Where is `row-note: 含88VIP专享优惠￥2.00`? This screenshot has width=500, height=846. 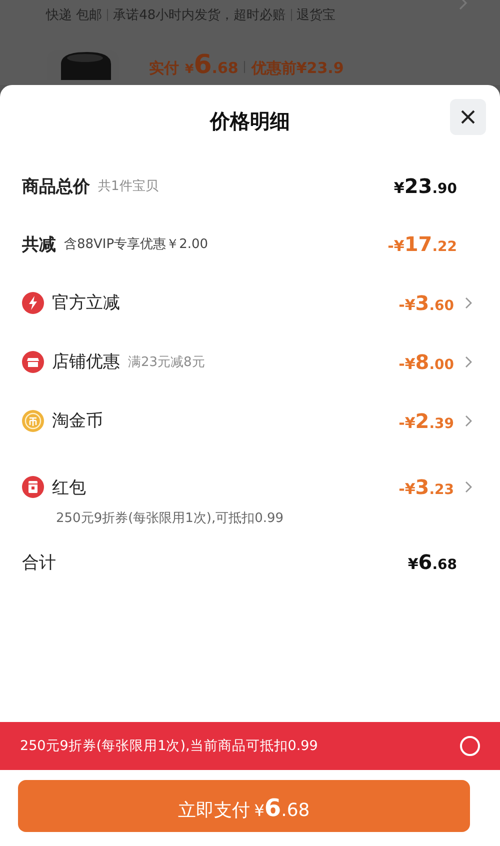
row-note: 含88VIP专享优惠￥2.00 is located at coordinates (136, 244).